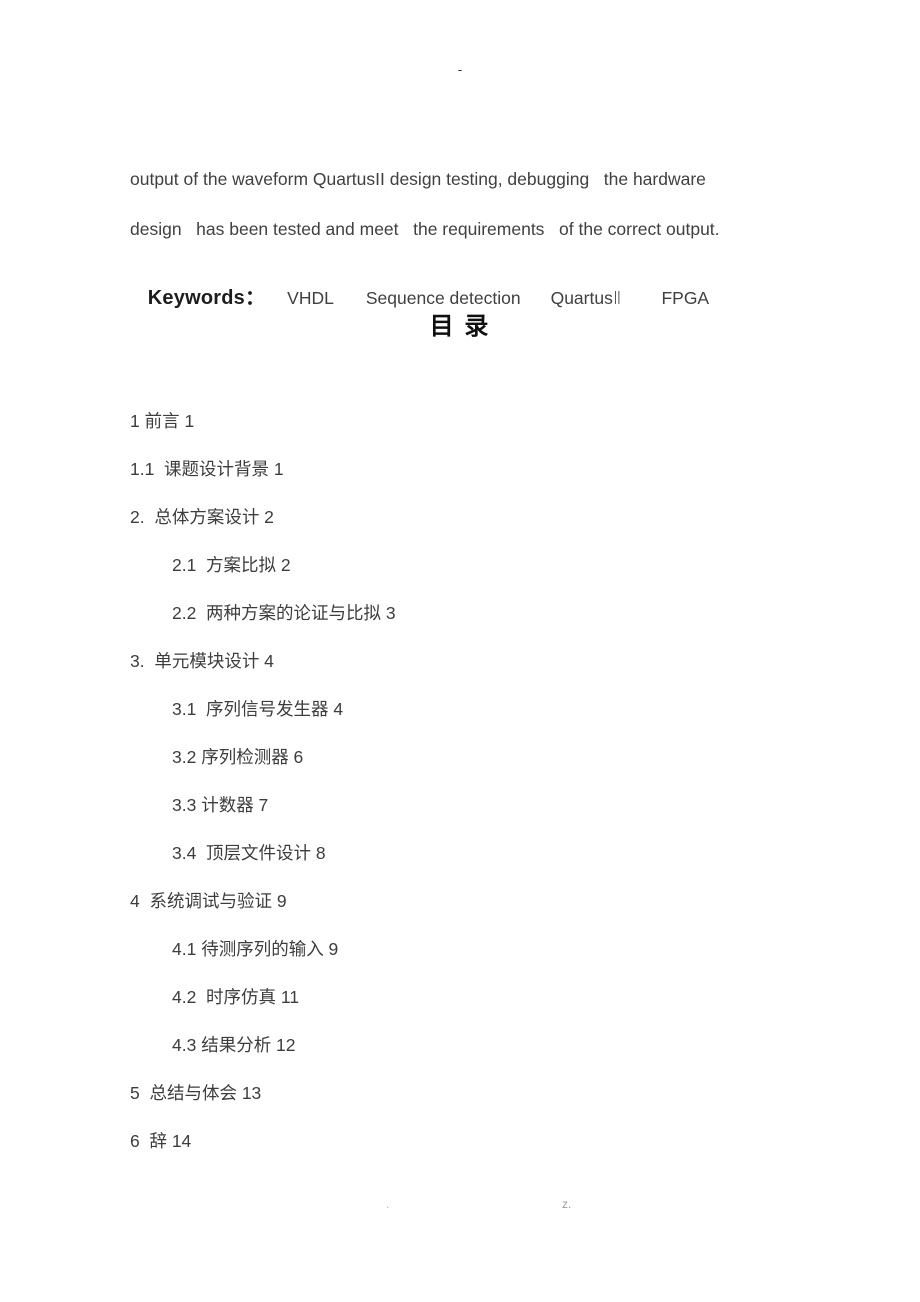  What do you see at coordinates (480, 816) in the screenshot?
I see `toc-entry: 3.3 计数器 7` at bounding box center [480, 816].